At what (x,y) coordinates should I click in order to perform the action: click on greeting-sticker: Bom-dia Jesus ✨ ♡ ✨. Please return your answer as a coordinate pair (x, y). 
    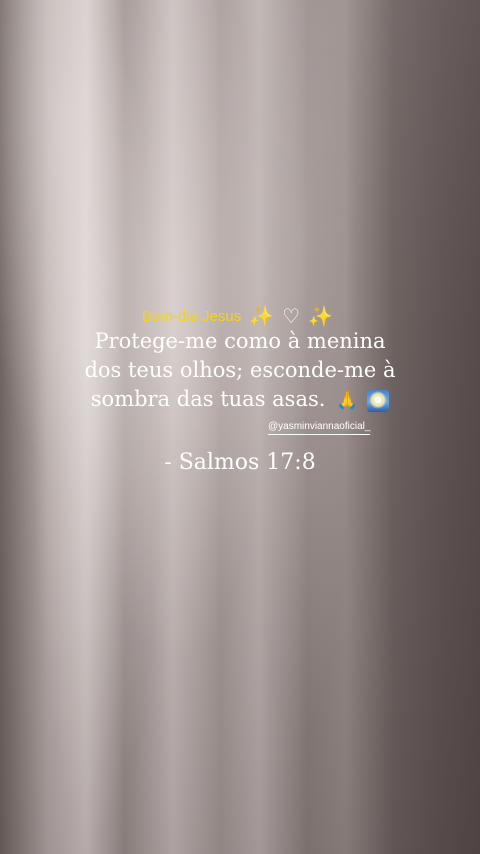
    Looking at the image, I should click on (237, 316).